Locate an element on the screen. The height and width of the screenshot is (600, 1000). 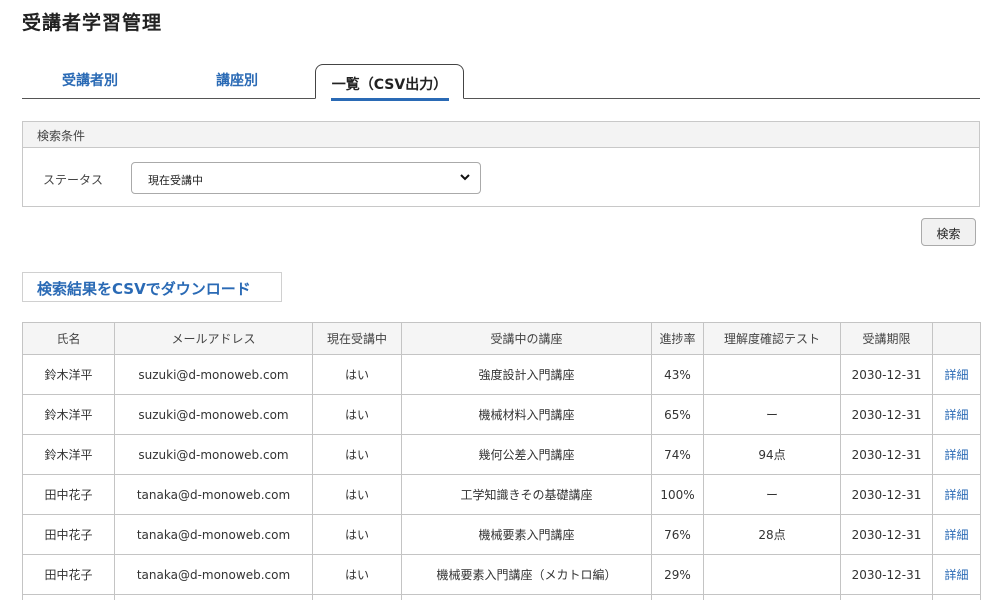
cell-course: 強度設計入門講座 is located at coordinates (526, 374).